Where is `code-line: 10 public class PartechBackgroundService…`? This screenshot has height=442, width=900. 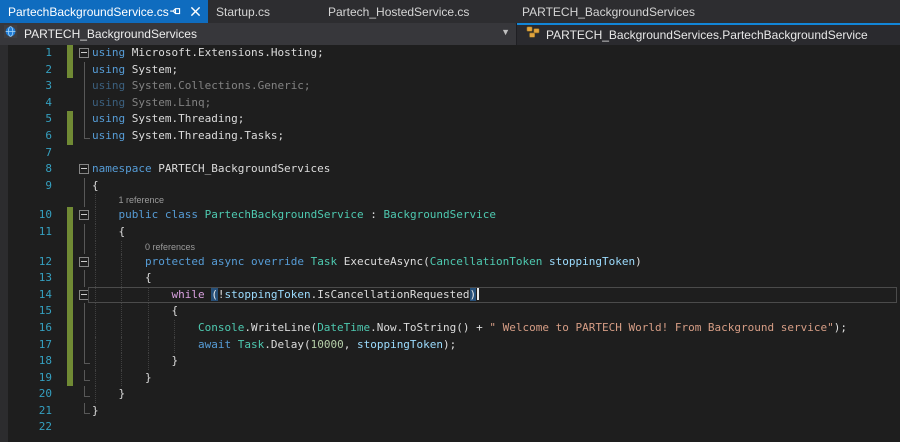 code-line: 10 public class PartechBackgroundService… is located at coordinates (450, 215).